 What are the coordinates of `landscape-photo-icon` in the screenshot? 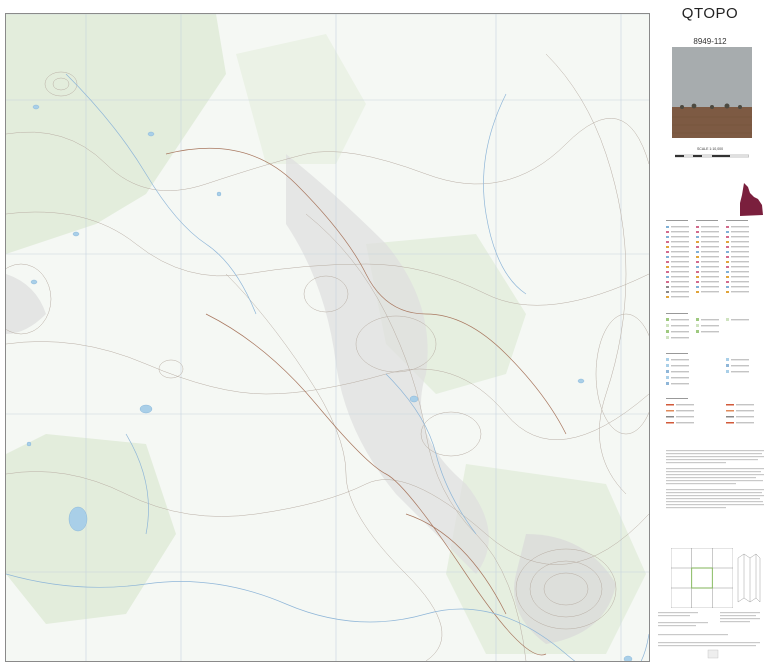 It's located at (712, 92).